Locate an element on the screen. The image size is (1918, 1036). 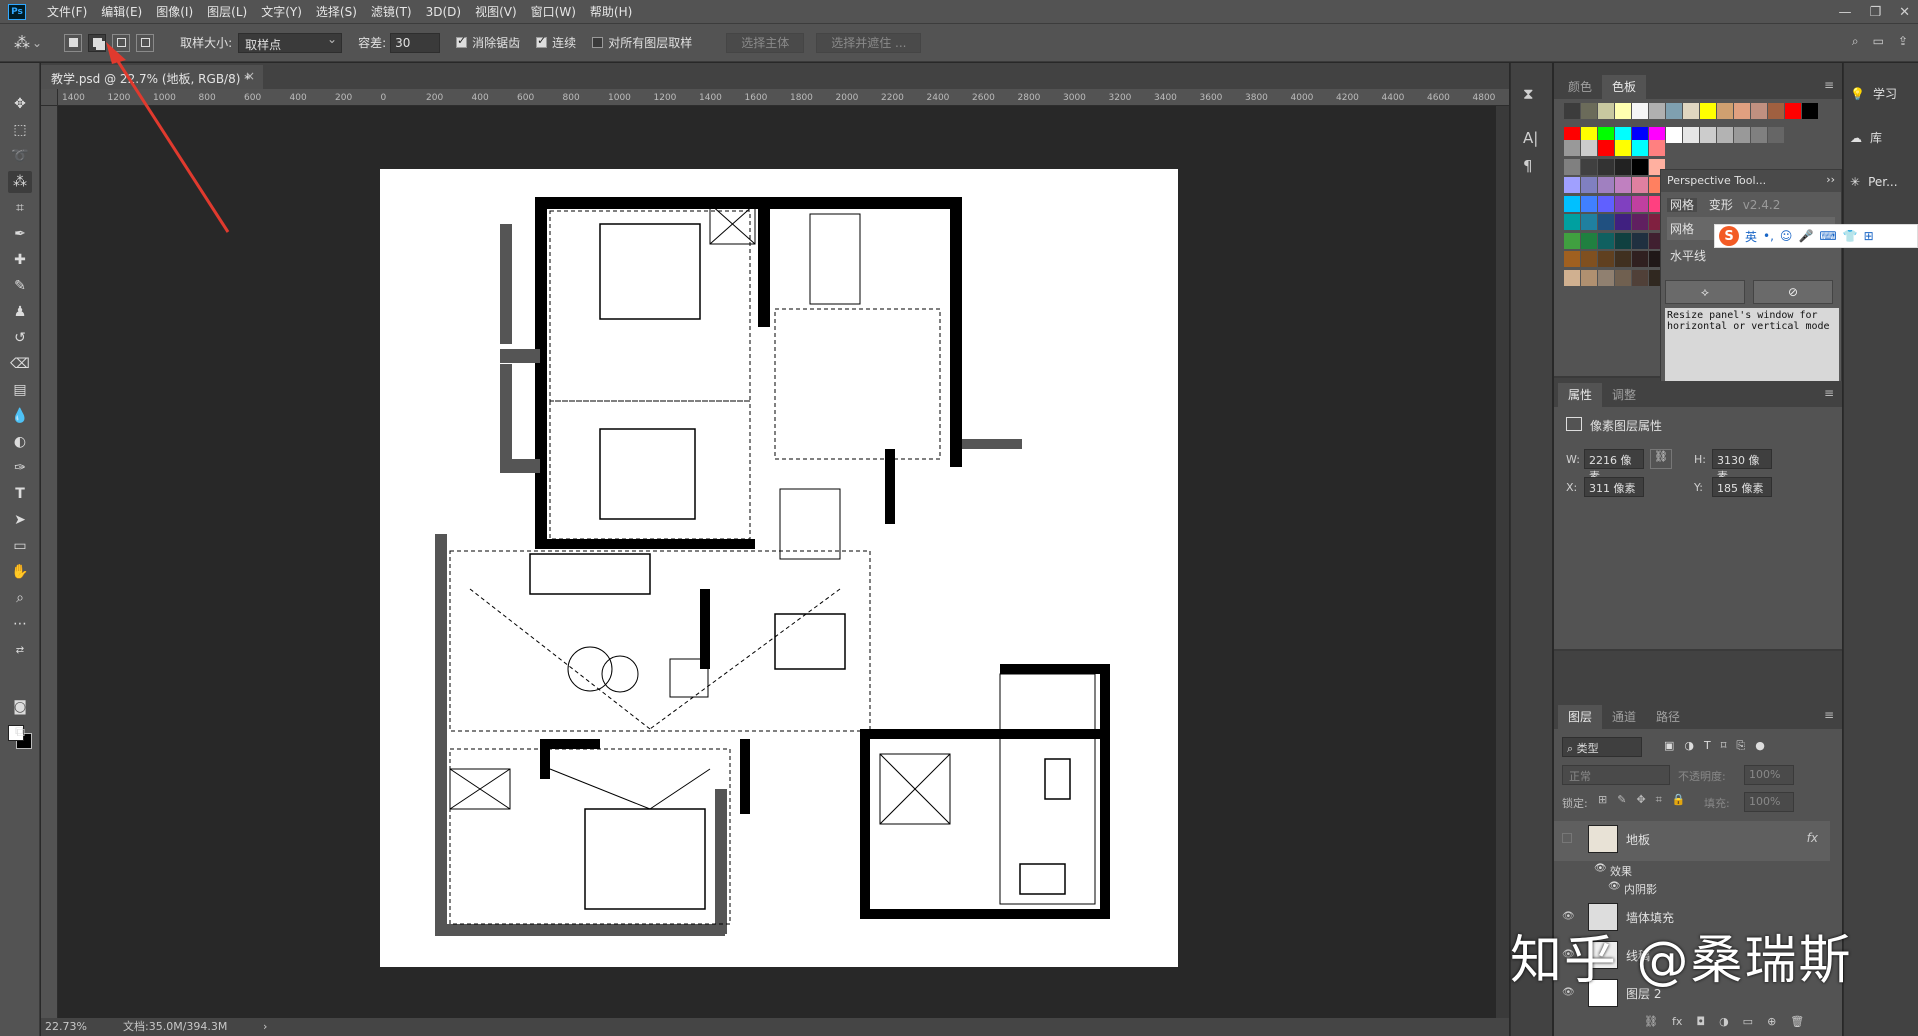
tab-color: 颜色 is located at coordinates (1580, 87).